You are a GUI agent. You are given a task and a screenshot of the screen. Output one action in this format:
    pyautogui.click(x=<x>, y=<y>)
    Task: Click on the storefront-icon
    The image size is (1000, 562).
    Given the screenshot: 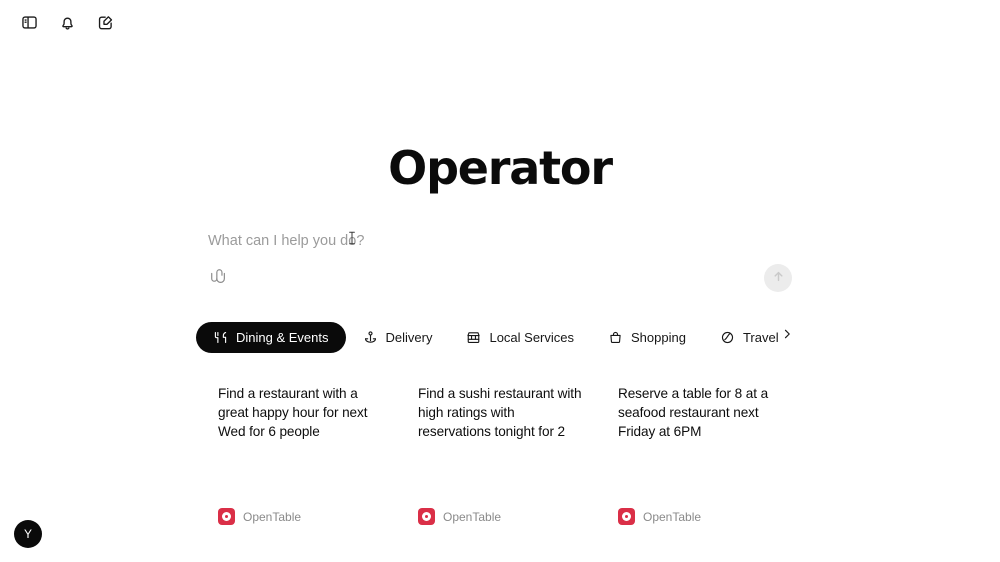 What is the action you would take?
    pyautogui.click(x=473, y=337)
    